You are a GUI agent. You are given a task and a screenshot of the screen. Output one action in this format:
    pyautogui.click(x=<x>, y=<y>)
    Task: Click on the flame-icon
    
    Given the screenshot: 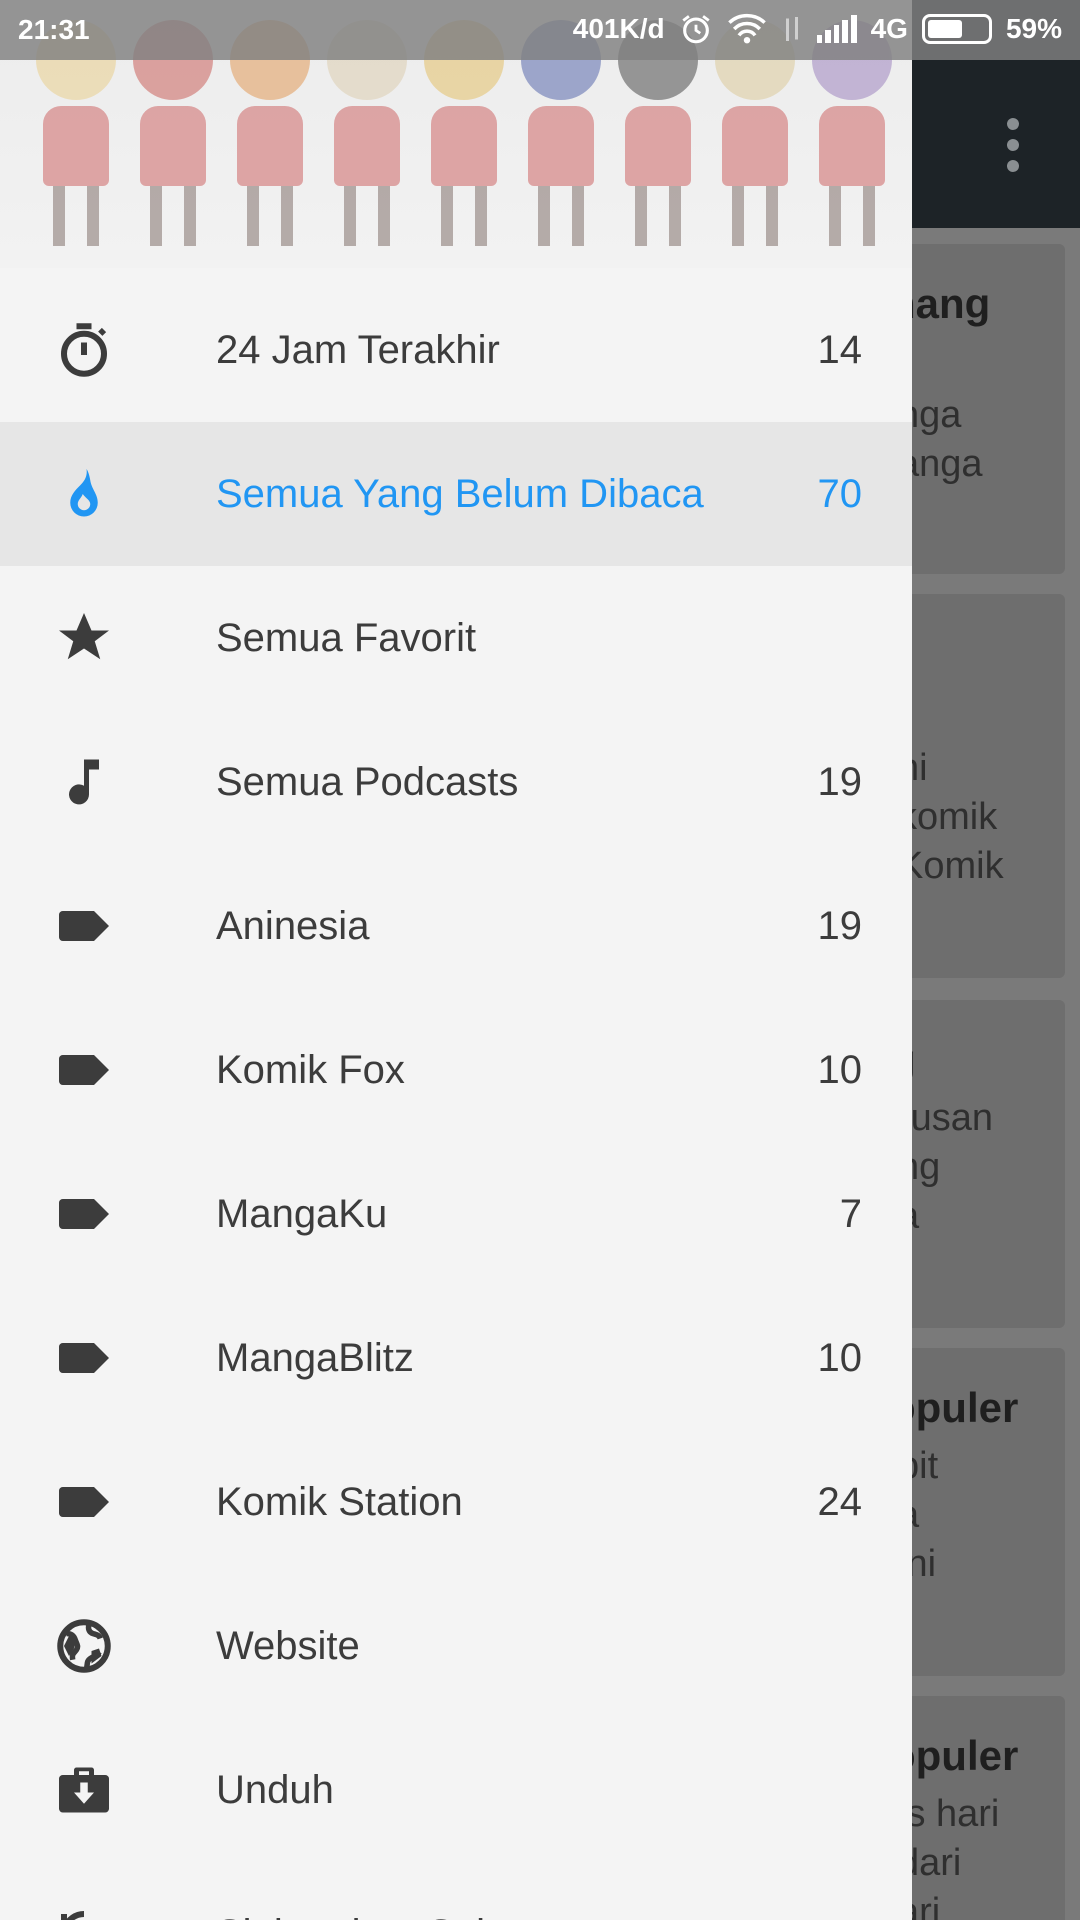 What is the action you would take?
    pyautogui.click(x=84, y=494)
    